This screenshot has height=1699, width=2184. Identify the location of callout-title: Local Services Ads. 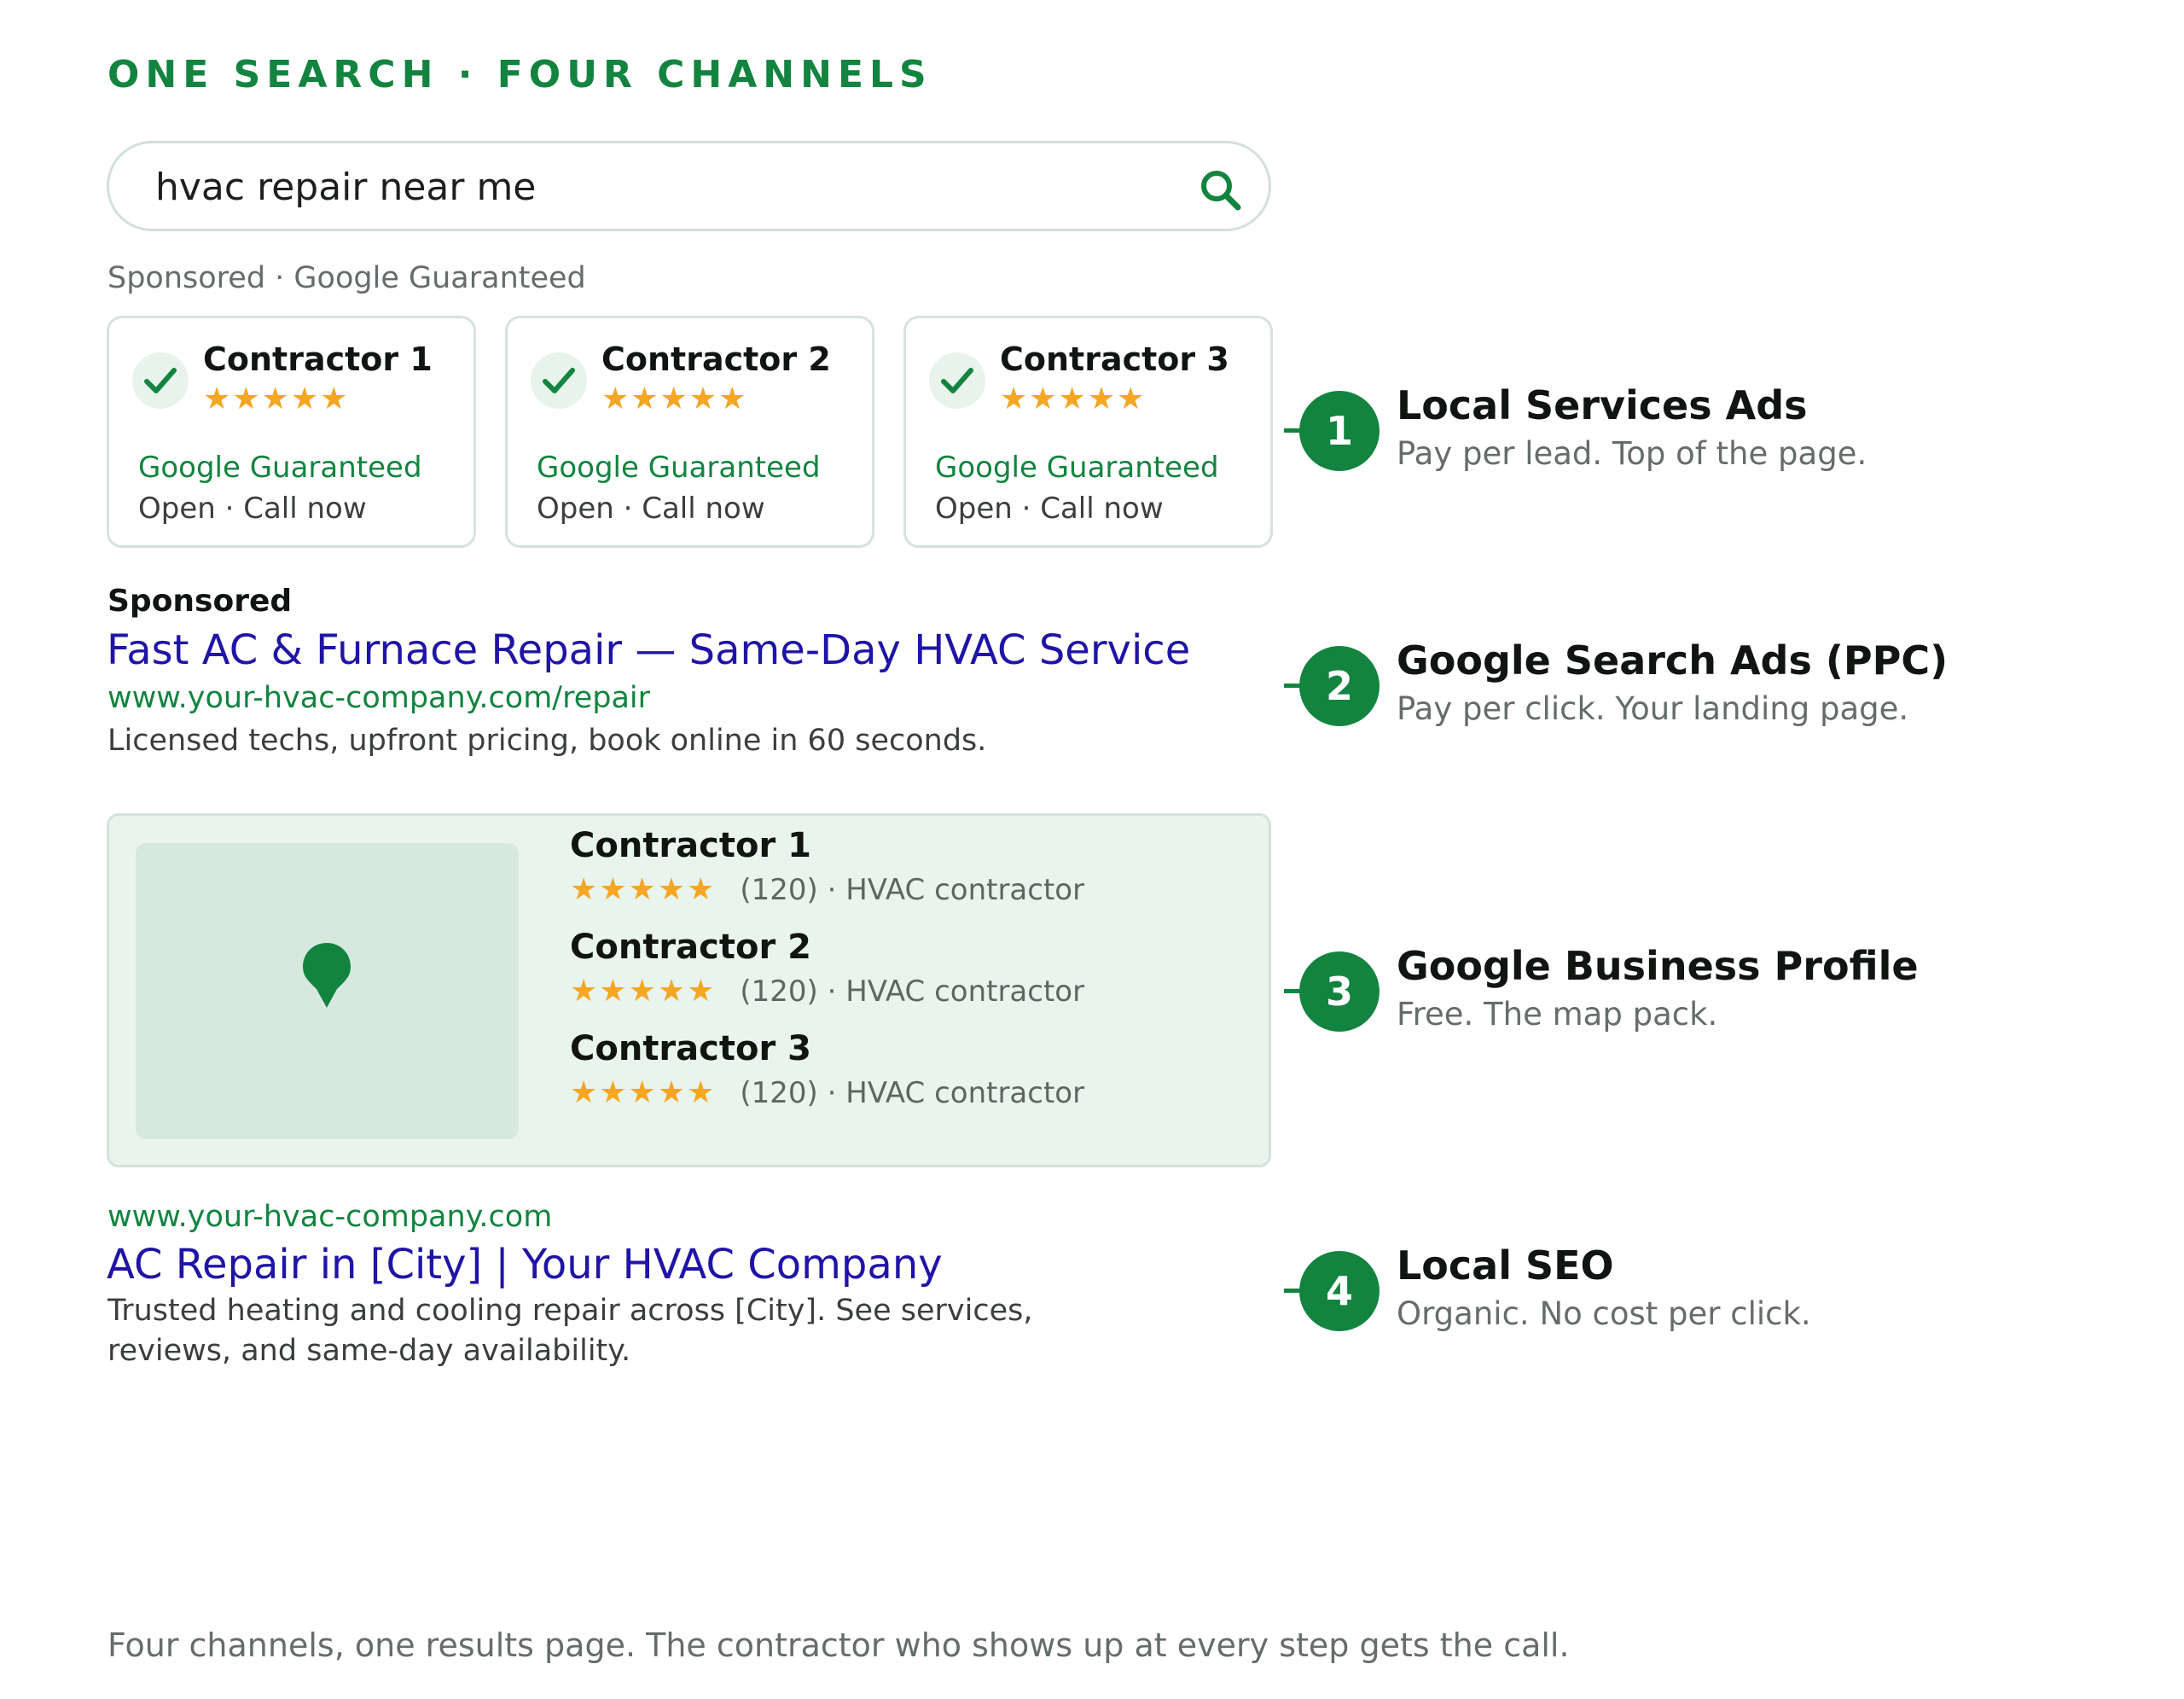
(1602, 405).